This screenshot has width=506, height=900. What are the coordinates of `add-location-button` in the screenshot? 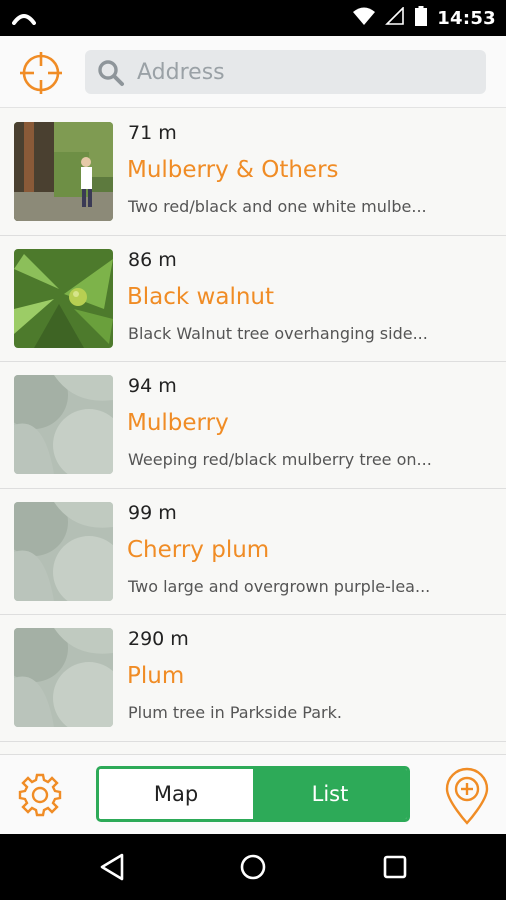 It's located at (467, 796).